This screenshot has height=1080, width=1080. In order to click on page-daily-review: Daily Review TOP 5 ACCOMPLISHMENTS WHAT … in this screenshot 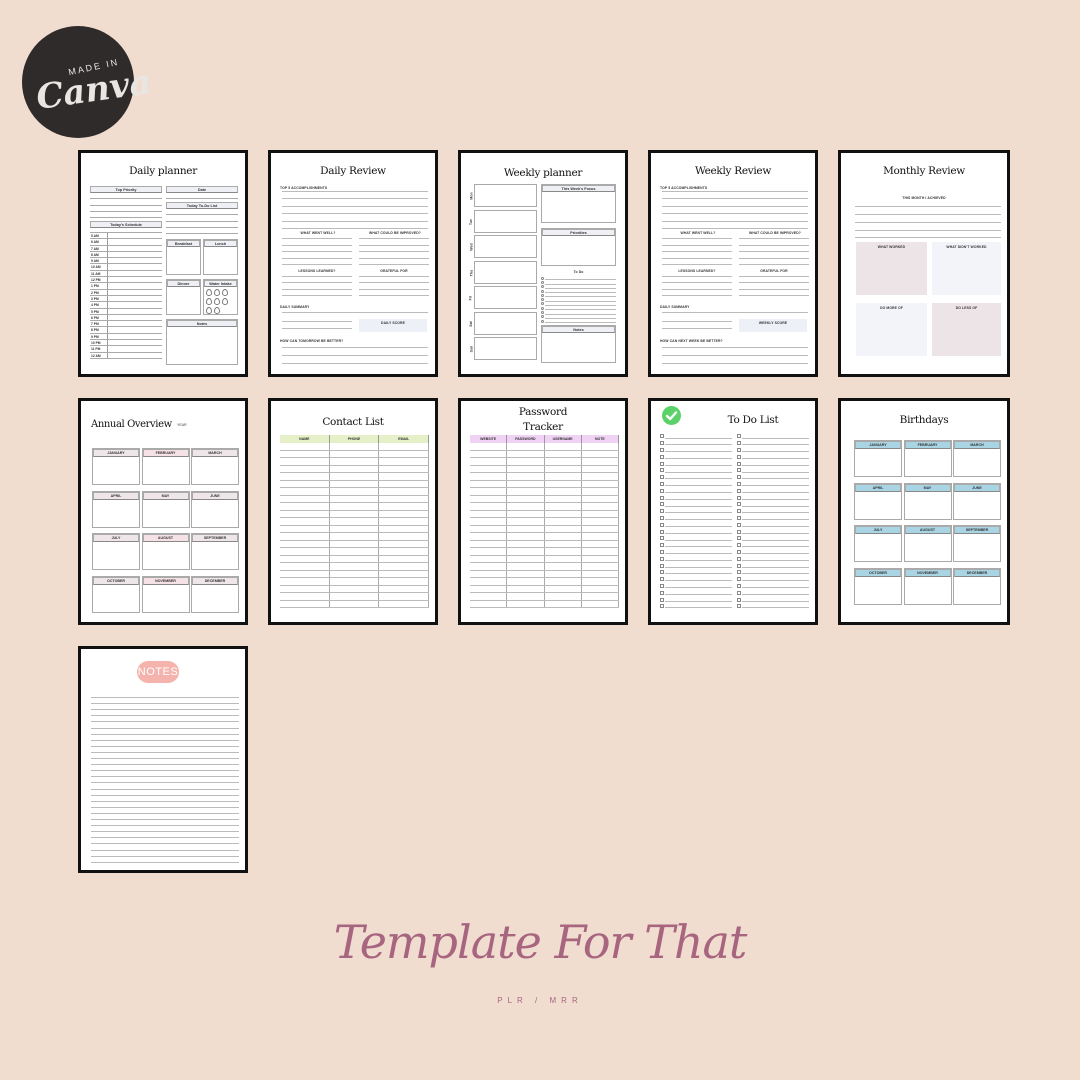, I will do `click(353, 263)`.